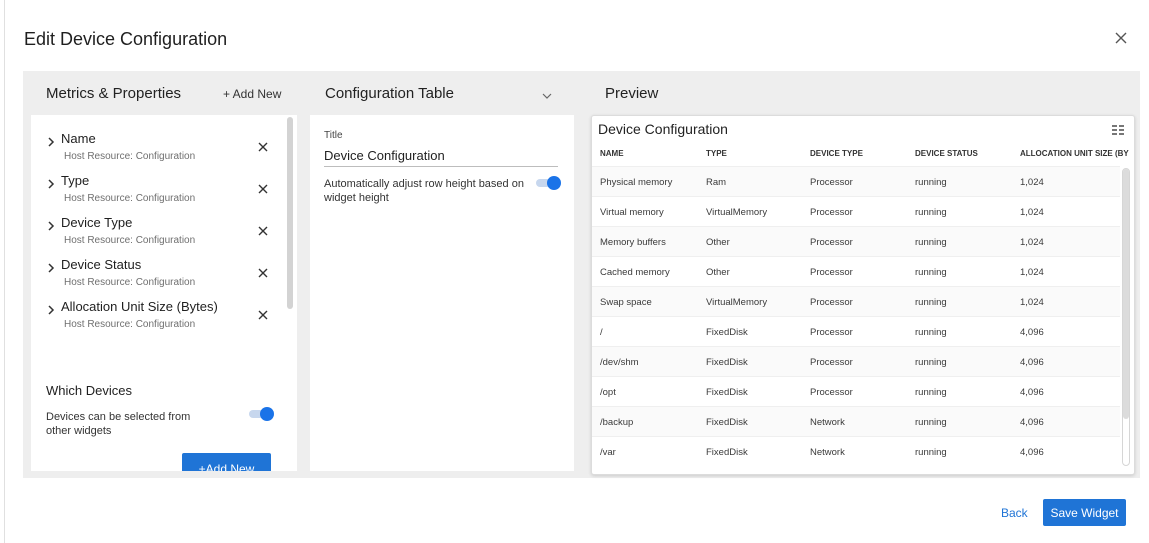 This screenshot has height=543, width=1149. I want to click on widget-title: Device Configuration, so click(663, 129).